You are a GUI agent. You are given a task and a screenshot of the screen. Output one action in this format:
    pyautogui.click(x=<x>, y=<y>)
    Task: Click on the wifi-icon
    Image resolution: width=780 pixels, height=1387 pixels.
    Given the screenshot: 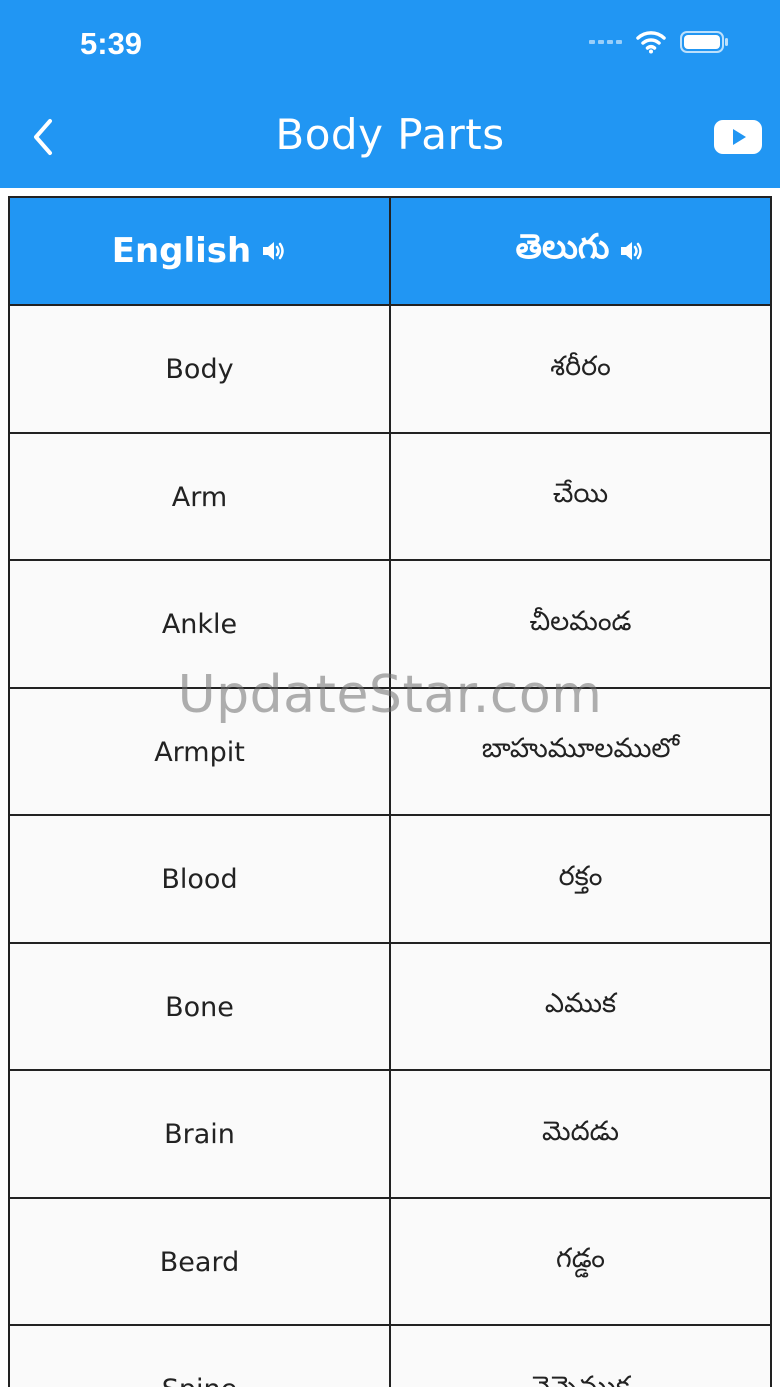 What is the action you would take?
    pyautogui.click(x=651, y=42)
    